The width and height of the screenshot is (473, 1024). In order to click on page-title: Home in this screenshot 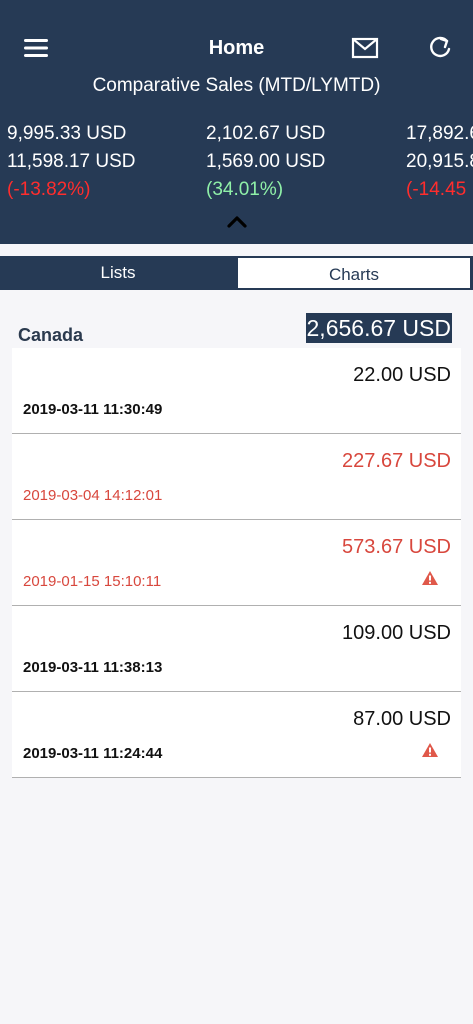, I will do `click(236, 48)`.